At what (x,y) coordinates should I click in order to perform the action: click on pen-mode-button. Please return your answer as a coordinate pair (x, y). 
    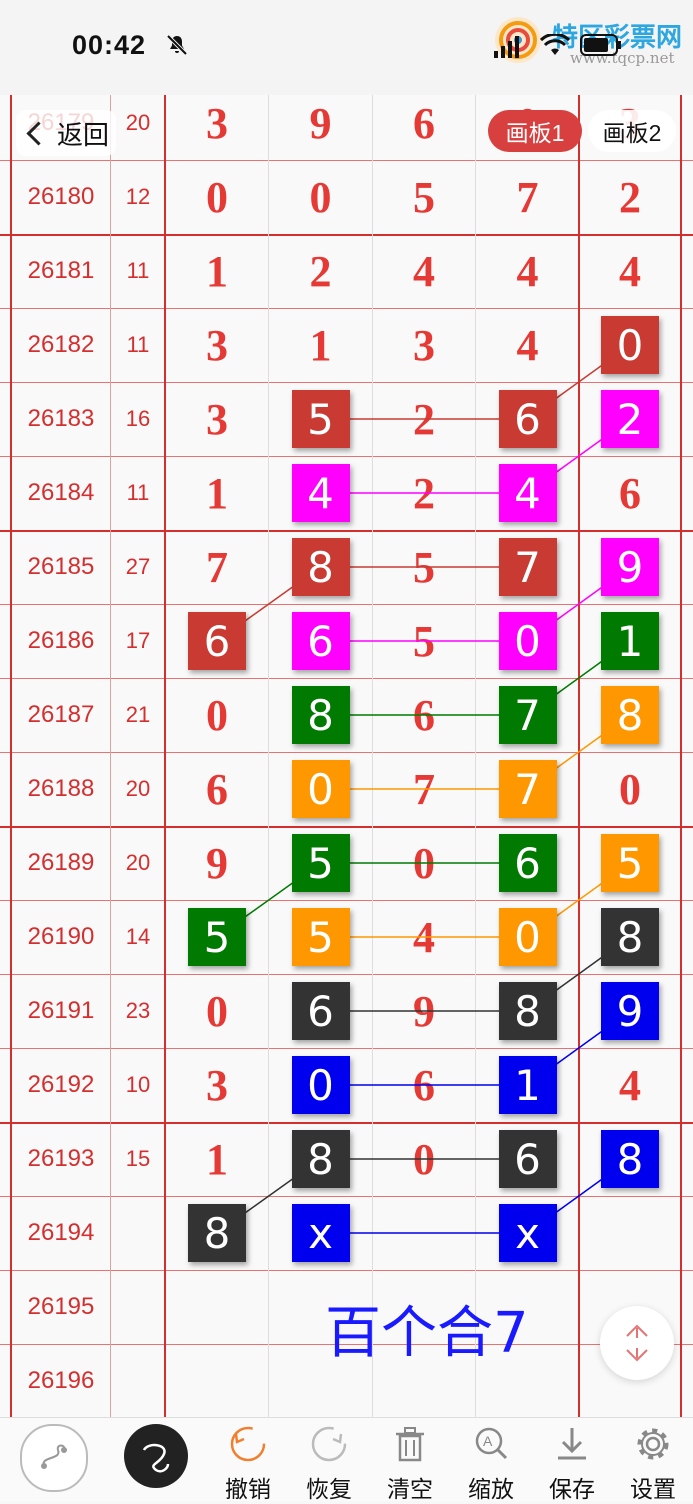
    Looking at the image, I should click on (54, 1458).